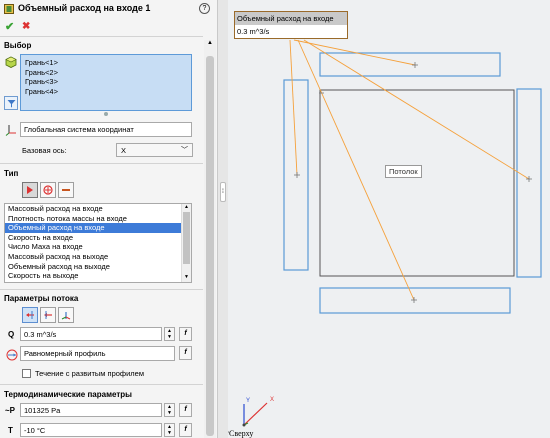 This screenshot has width=550, height=438. I want to click on chevron-down-icon: ﹀, so click(184, 150).